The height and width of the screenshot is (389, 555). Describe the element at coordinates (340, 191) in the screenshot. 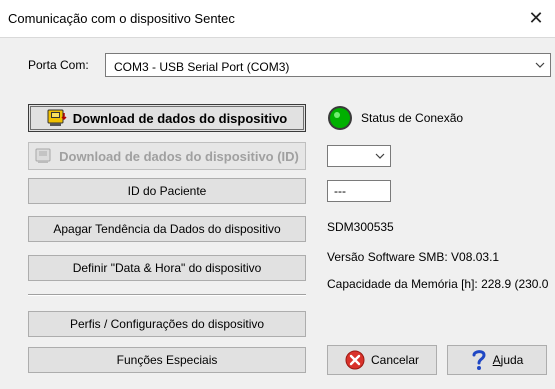

I see `patient-id-value: ---` at that location.